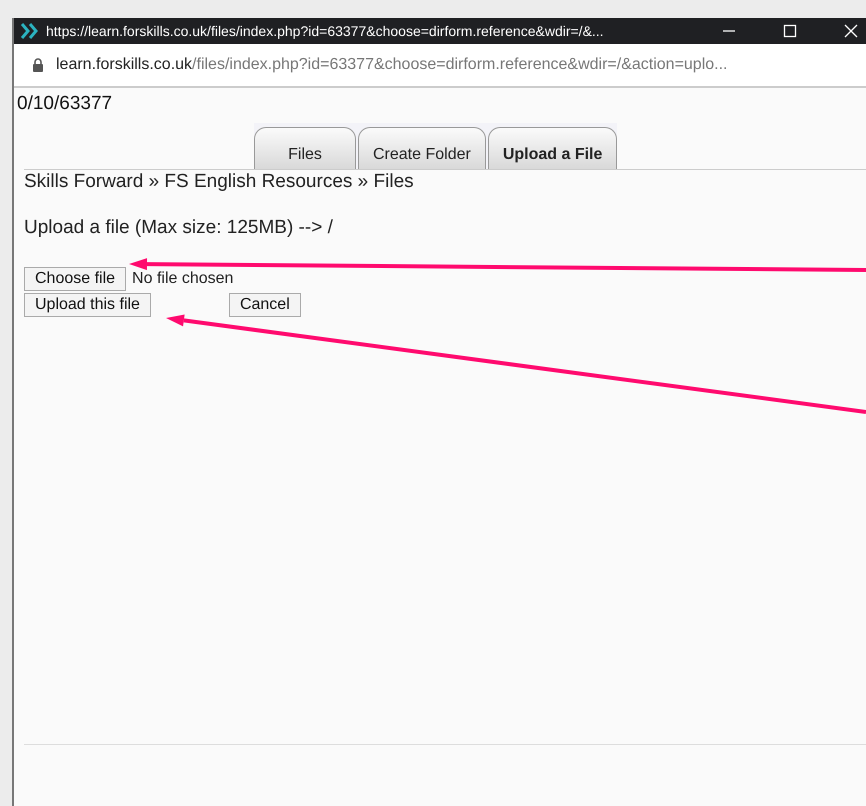 Image resolution: width=866 pixels, height=806 pixels. What do you see at coordinates (75, 279) in the screenshot?
I see `choose-file-button: Choose file` at bounding box center [75, 279].